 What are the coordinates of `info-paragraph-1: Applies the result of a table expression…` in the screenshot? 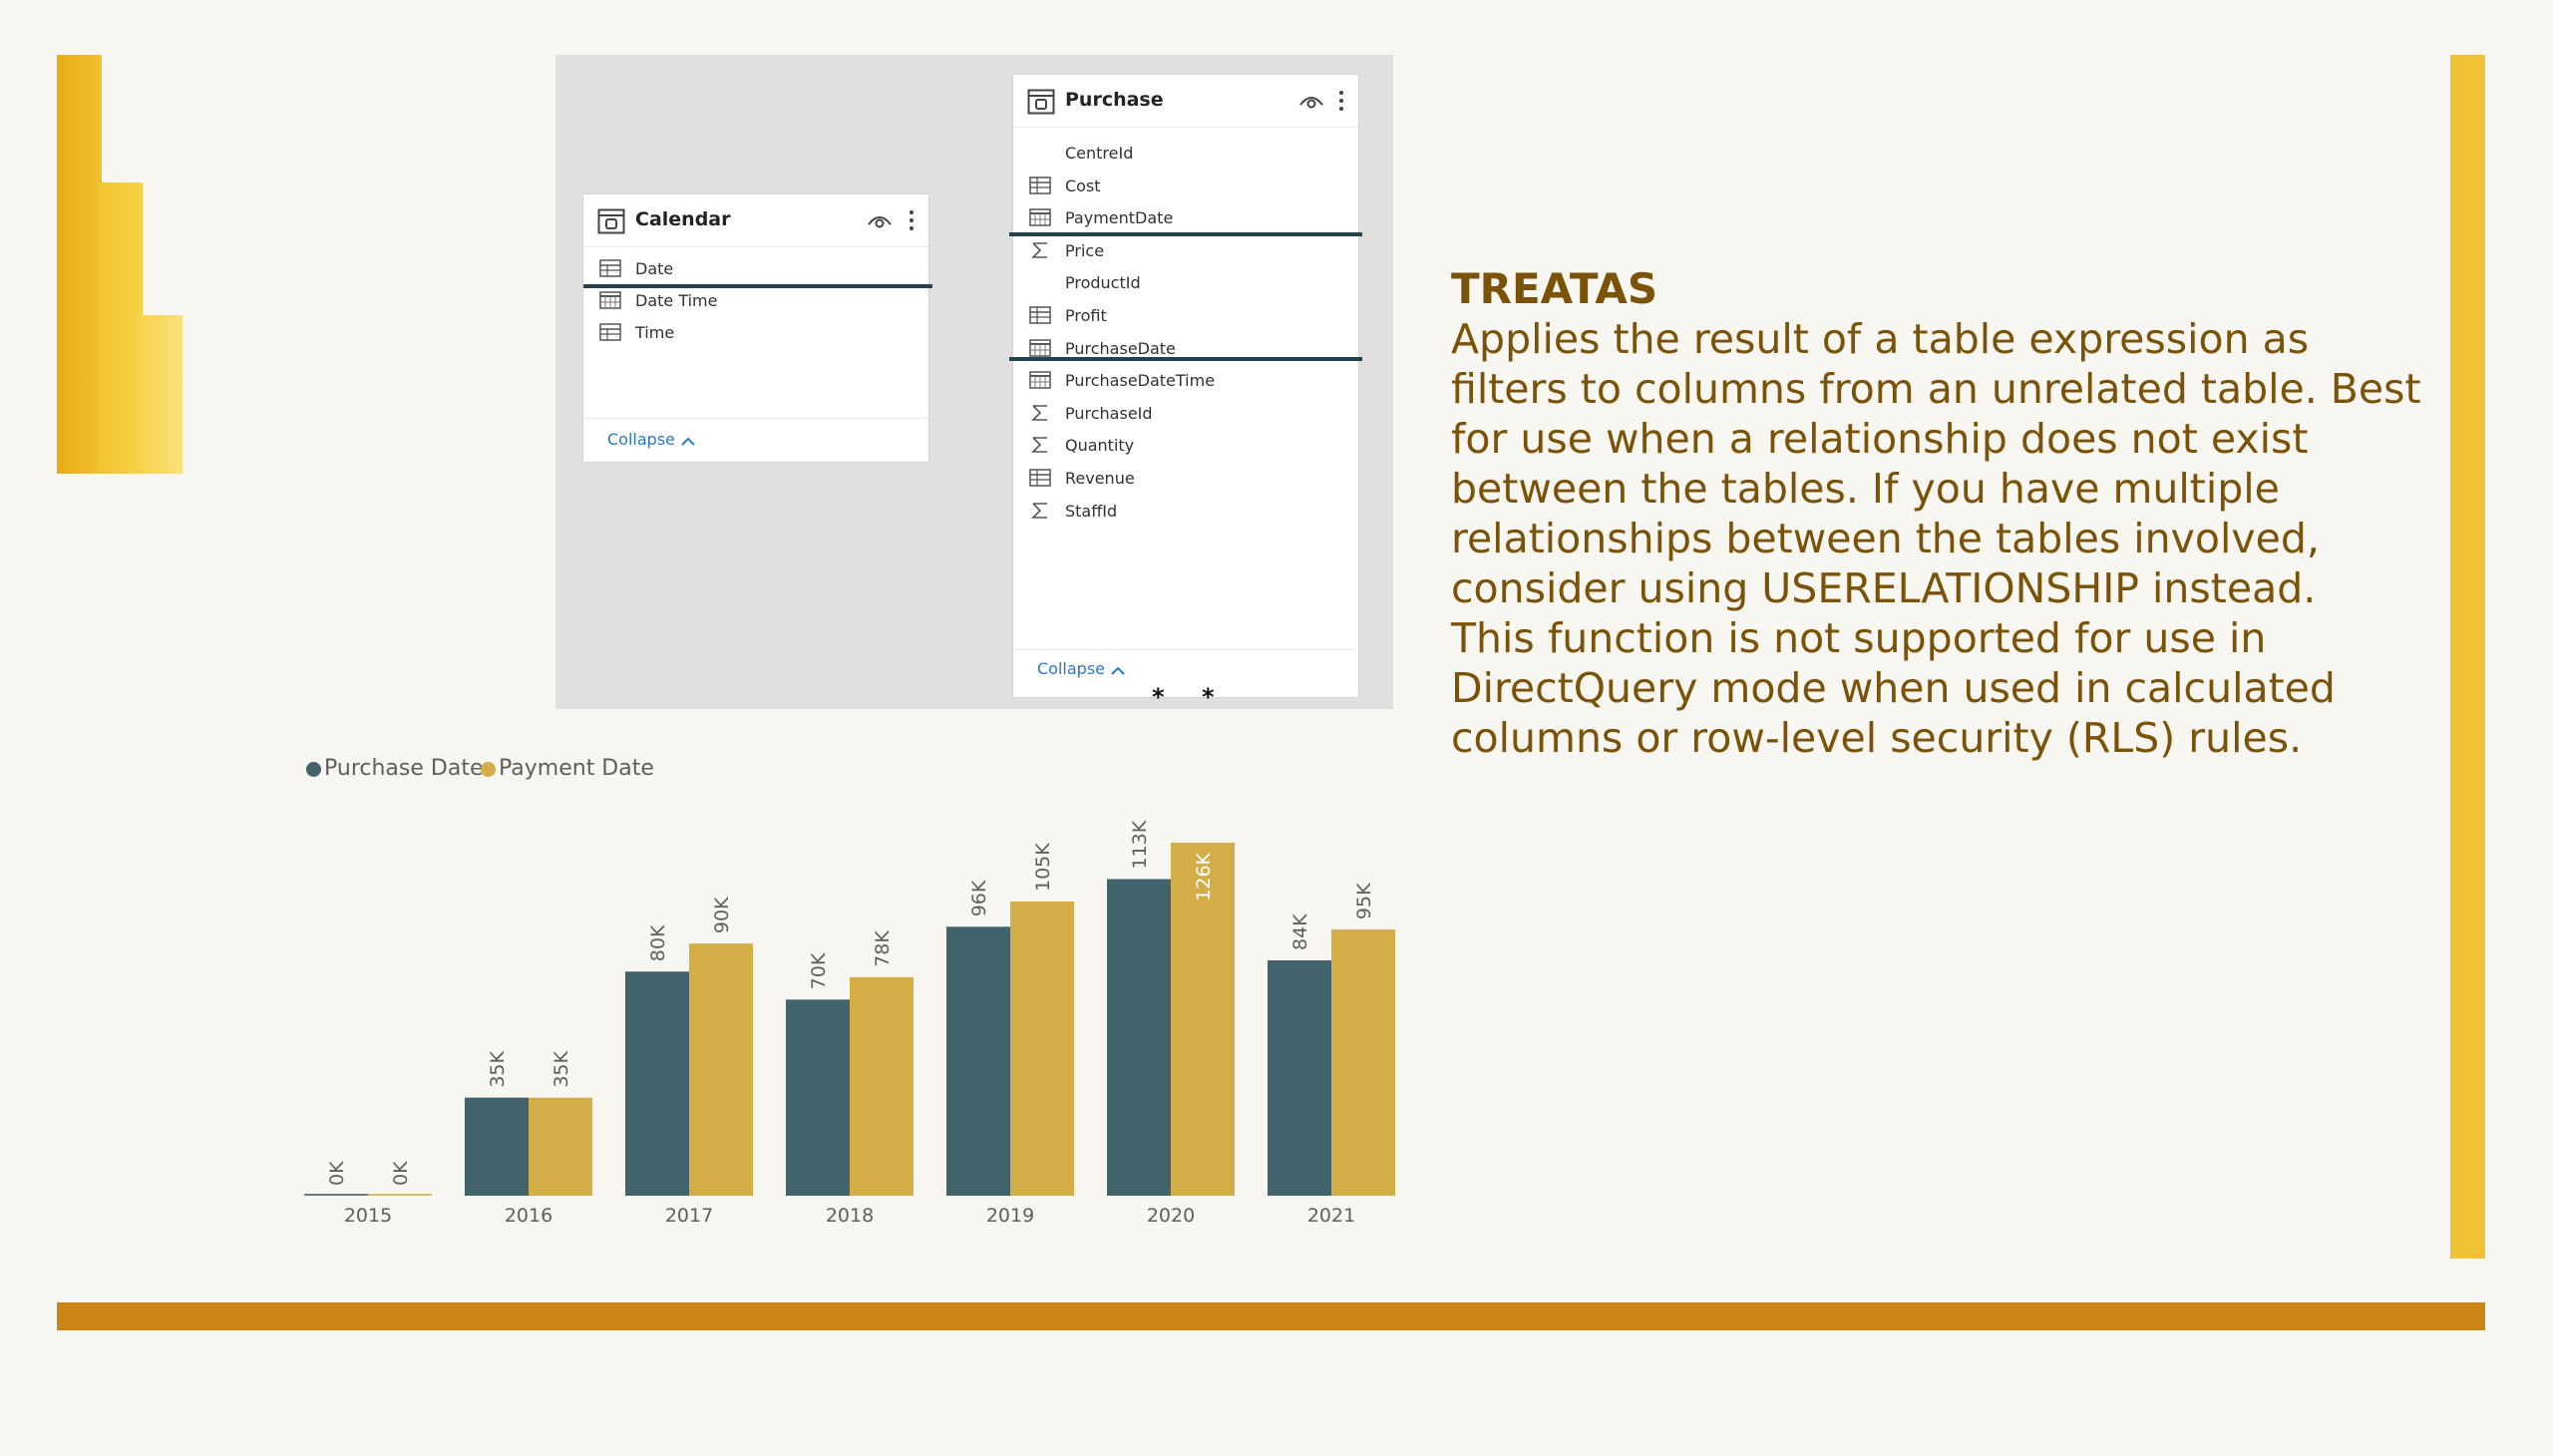 It's located at (1936, 463).